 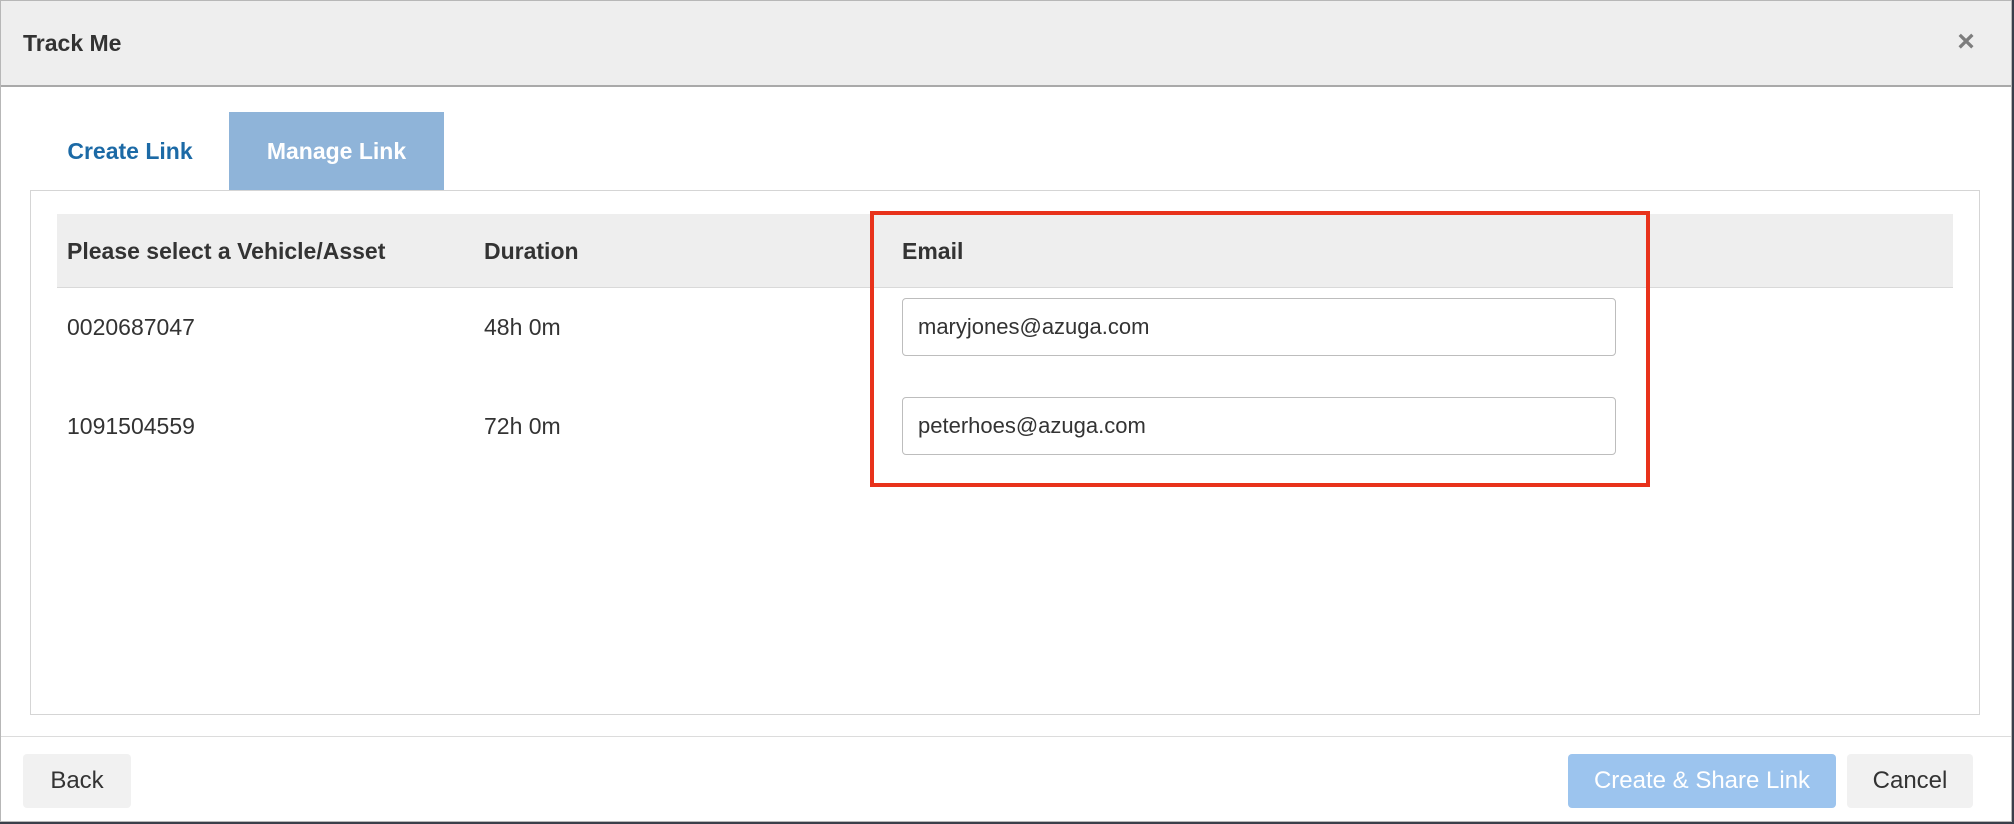 I want to click on dialog-title: Track Me, so click(x=72, y=43).